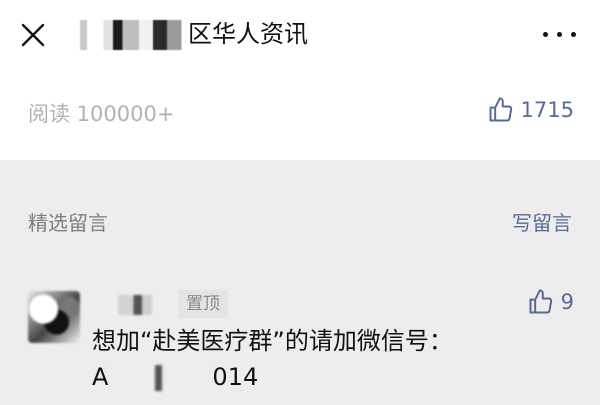 This screenshot has height=405, width=600. I want to click on comment-text: 想加“赴美医疗群”的请加微信号： A 014, so click(337, 359).